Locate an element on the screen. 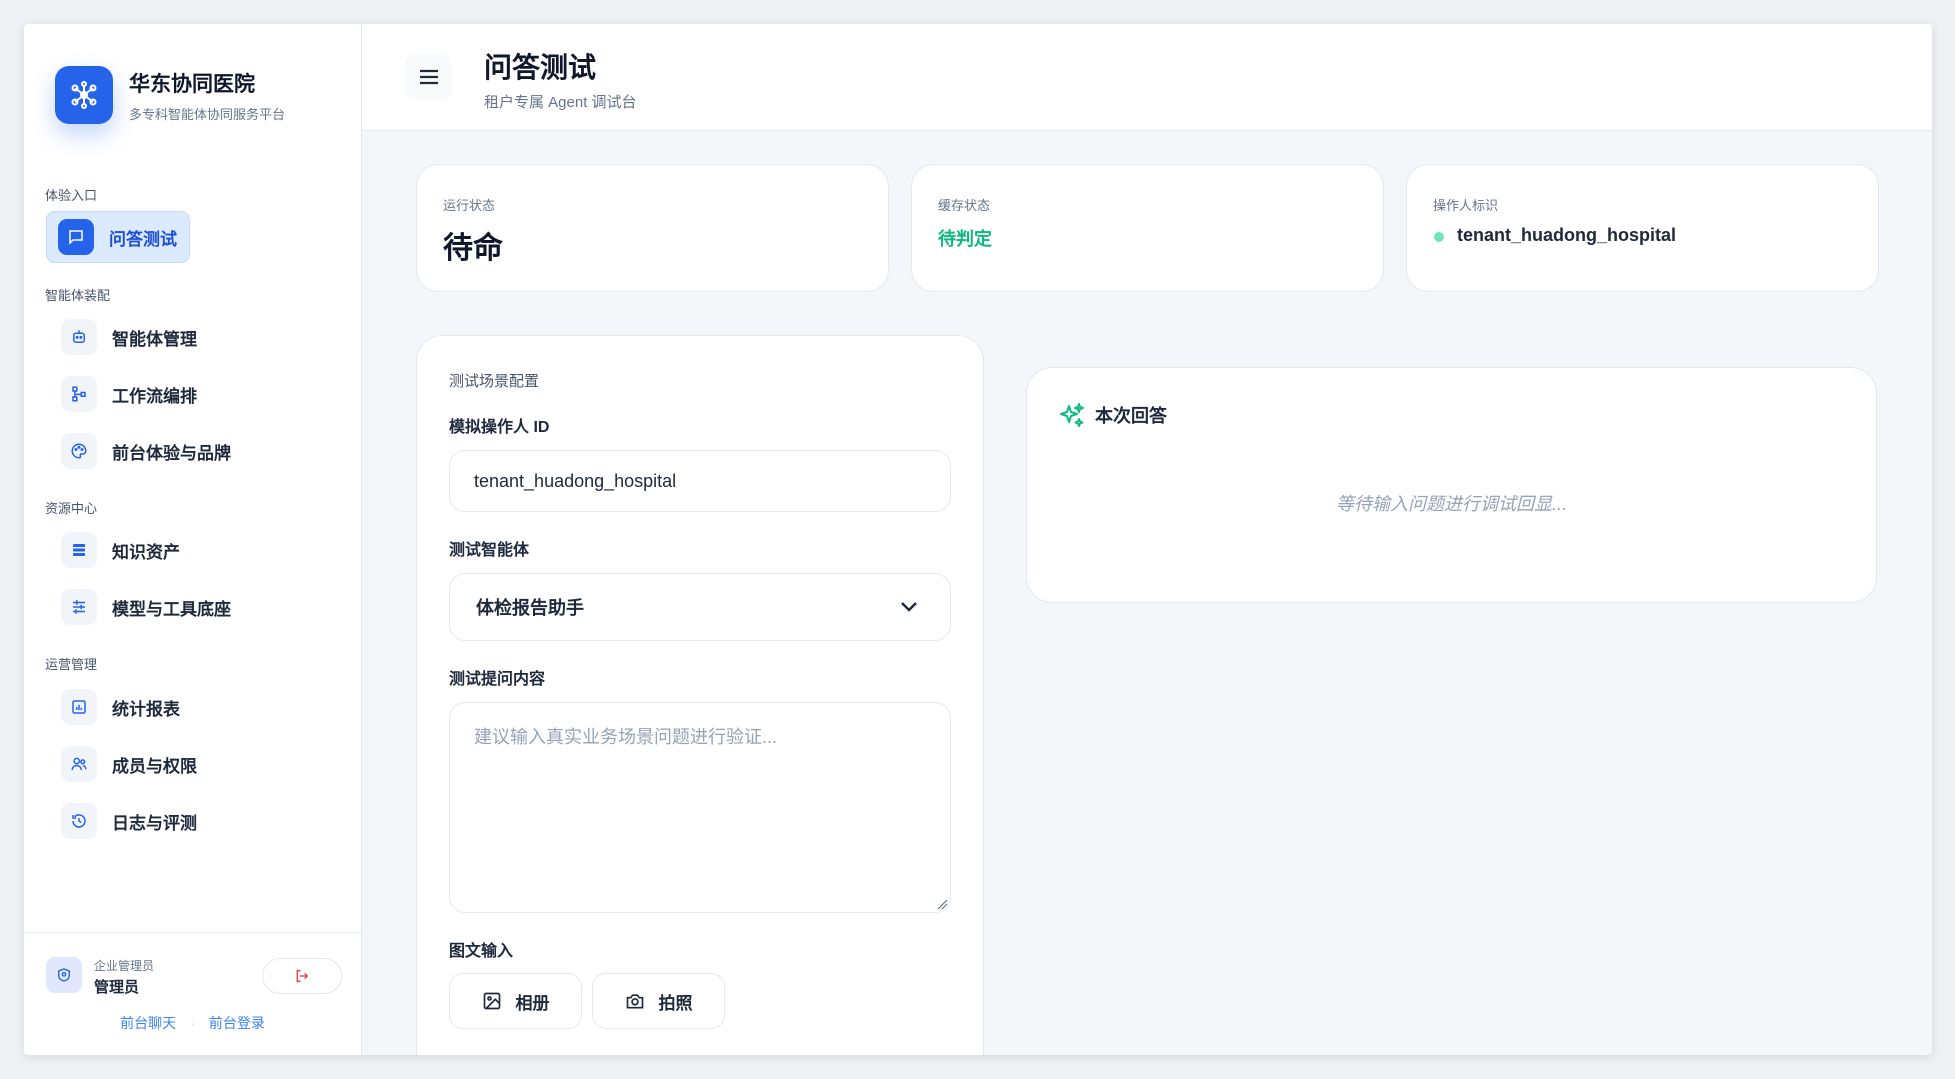 The width and height of the screenshot is (1955, 1079). users-icon is located at coordinates (79, 764).